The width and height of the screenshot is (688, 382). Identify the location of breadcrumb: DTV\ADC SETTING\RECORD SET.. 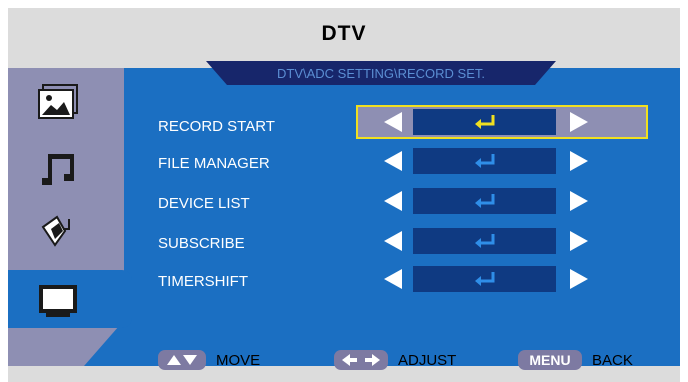
(381, 73).